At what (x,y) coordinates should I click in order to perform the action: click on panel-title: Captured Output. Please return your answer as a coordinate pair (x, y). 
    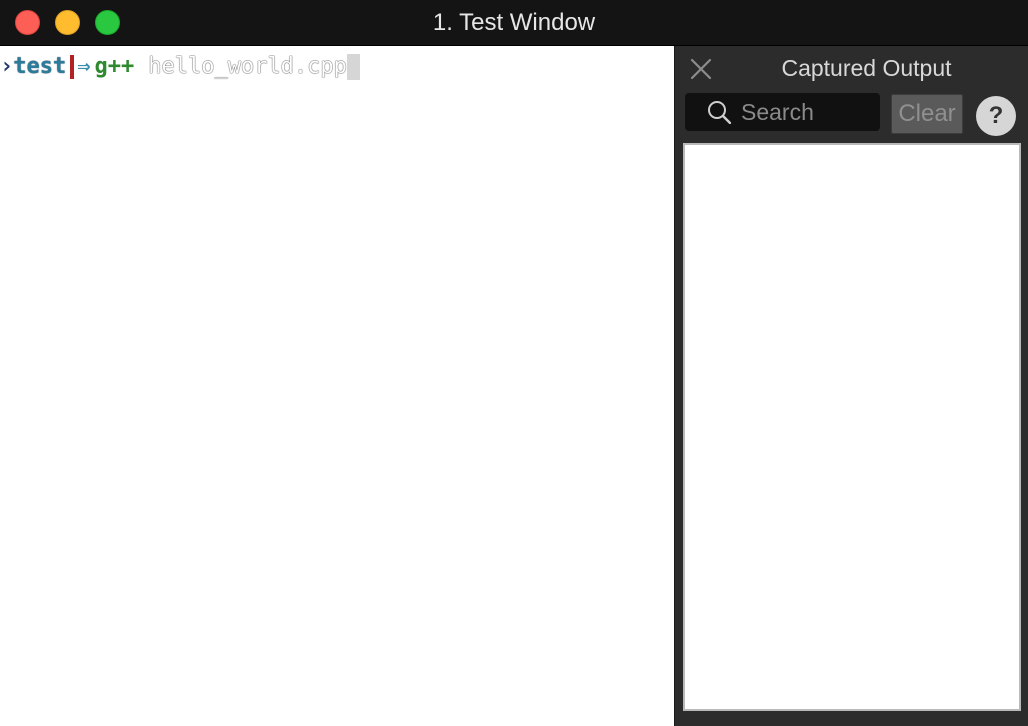
    Looking at the image, I should click on (866, 68).